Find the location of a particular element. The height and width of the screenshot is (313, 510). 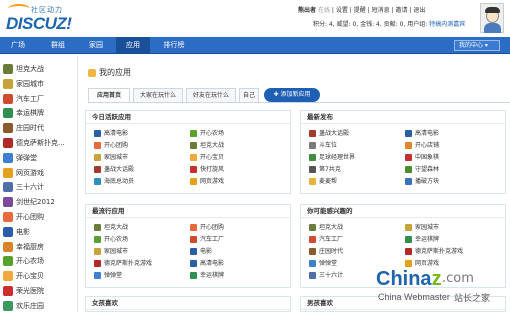

app-label: 第7共克 is located at coordinates (330, 169).